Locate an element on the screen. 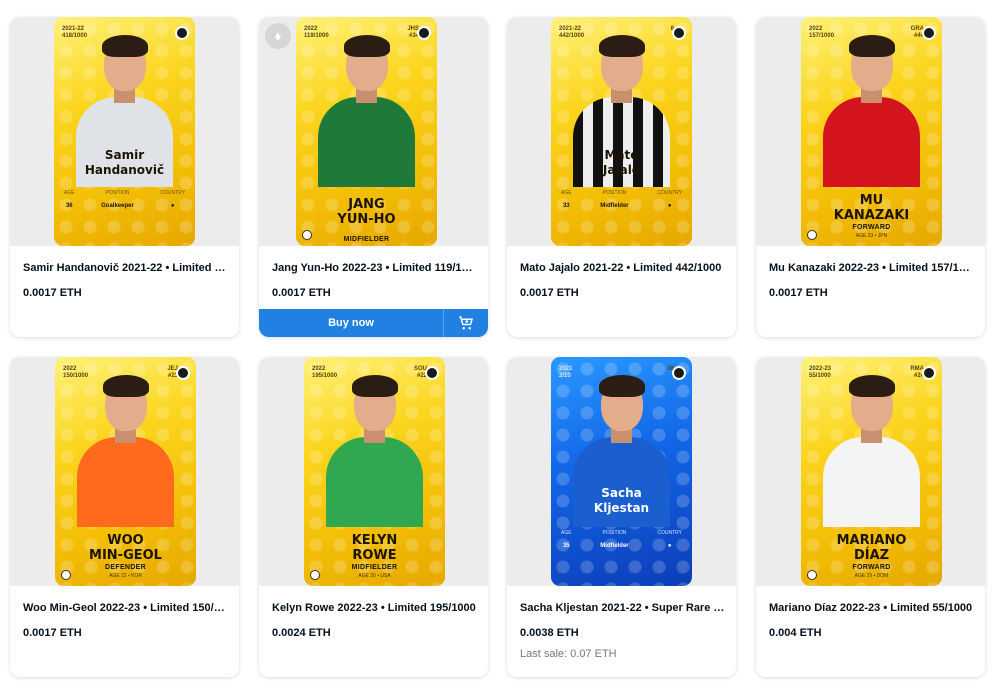  nft-title: Mariano Díaz 2022-23 • Limited 55/1000 is located at coordinates (871, 608).